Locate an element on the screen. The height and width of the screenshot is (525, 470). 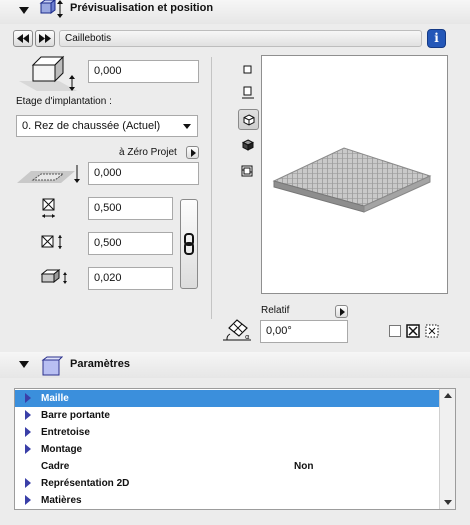
param-row-barre-portante: Barre portante is located at coordinates (227, 415).